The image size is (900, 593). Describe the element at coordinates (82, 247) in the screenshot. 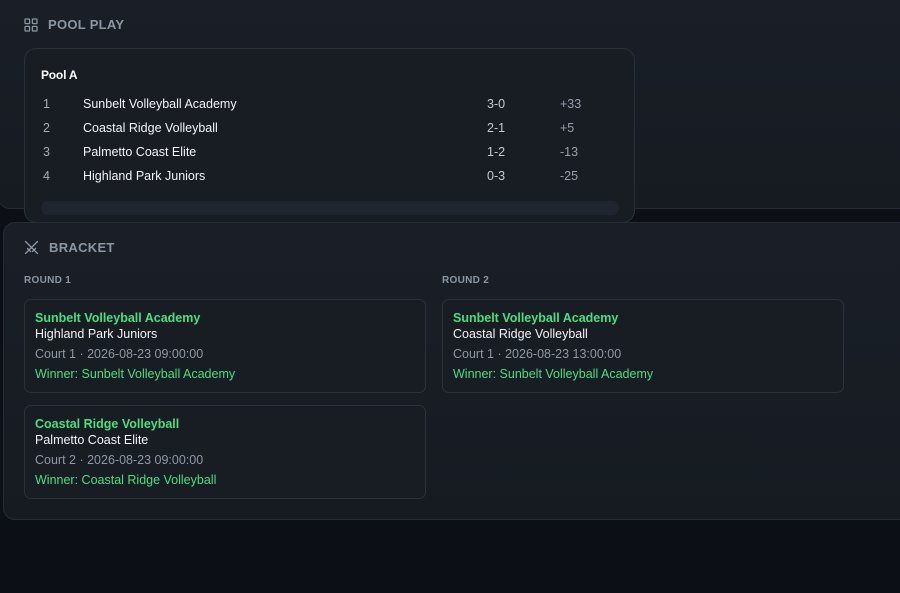

I see `bracket-title: BRACKET` at that location.